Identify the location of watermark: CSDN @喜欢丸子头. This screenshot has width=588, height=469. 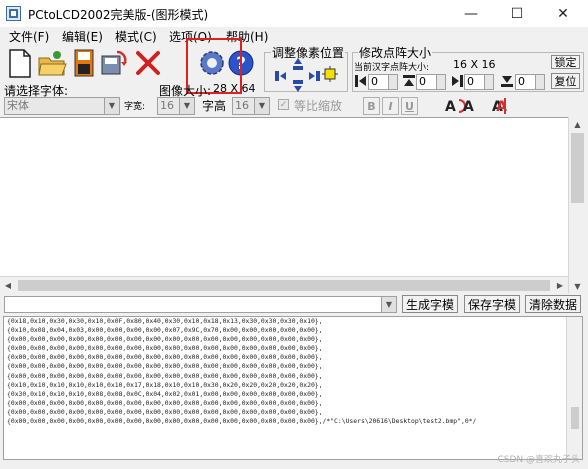
(538, 460).